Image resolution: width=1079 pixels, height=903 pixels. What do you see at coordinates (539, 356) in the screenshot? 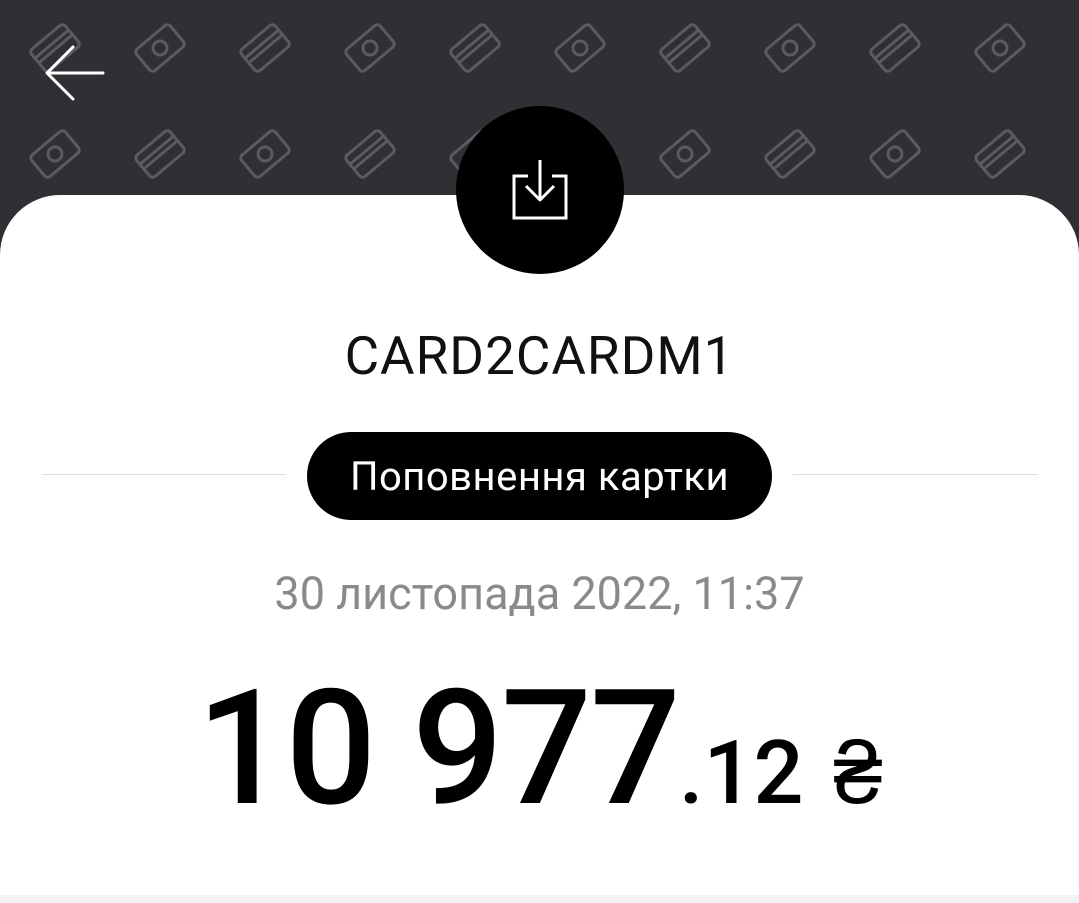
I see `merchant-name: CARD2CARDM1` at bounding box center [539, 356].